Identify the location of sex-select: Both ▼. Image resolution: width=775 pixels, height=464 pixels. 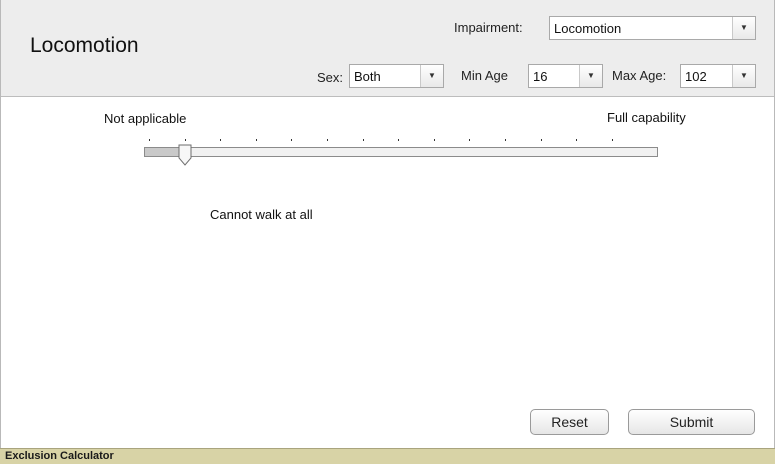
(396, 76).